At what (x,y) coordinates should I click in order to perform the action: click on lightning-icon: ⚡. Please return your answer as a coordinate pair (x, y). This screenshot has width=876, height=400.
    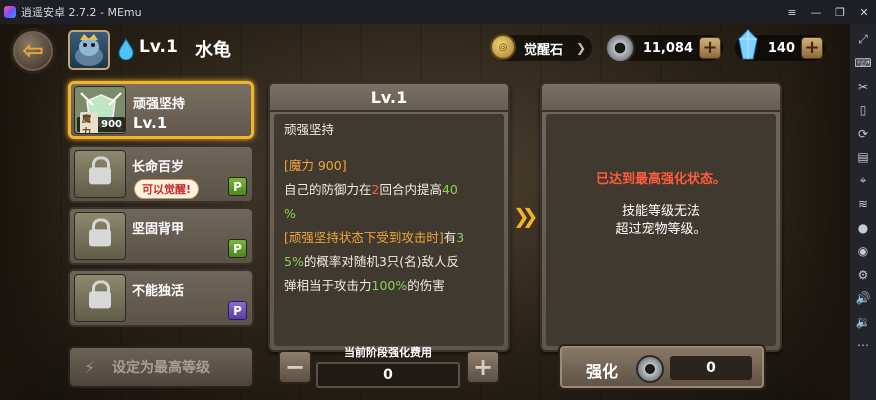
    Looking at the image, I should click on (90, 367).